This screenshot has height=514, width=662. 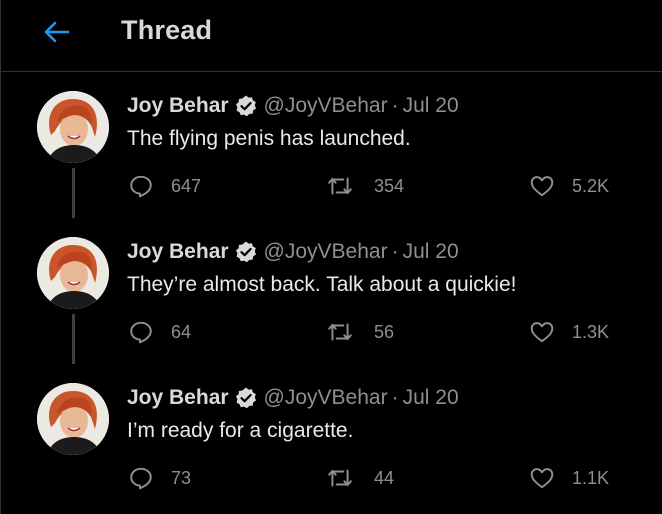 What do you see at coordinates (331, 36) in the screenshot?
I see `thread-header: Thread` at bounding box center [331, 36].